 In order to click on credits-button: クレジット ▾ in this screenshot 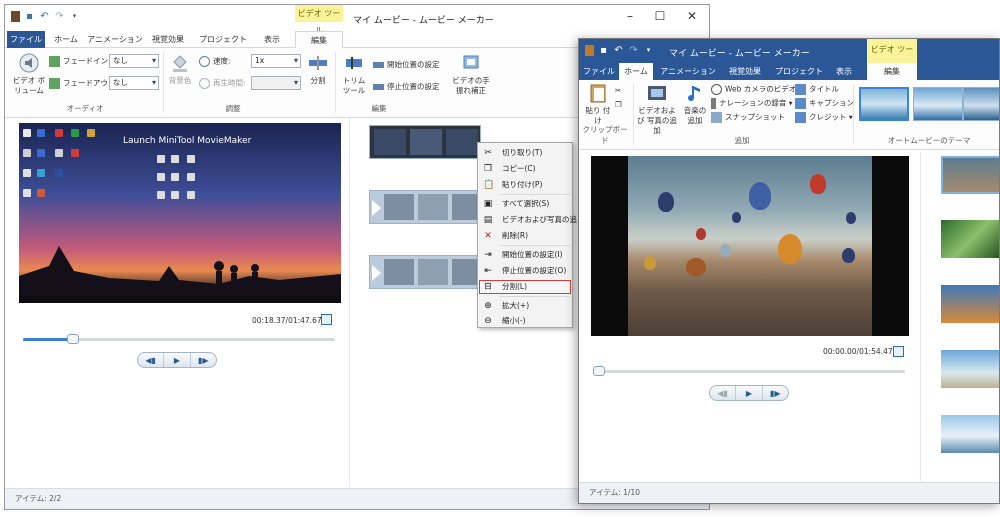, I will do `click(824, 117)`.